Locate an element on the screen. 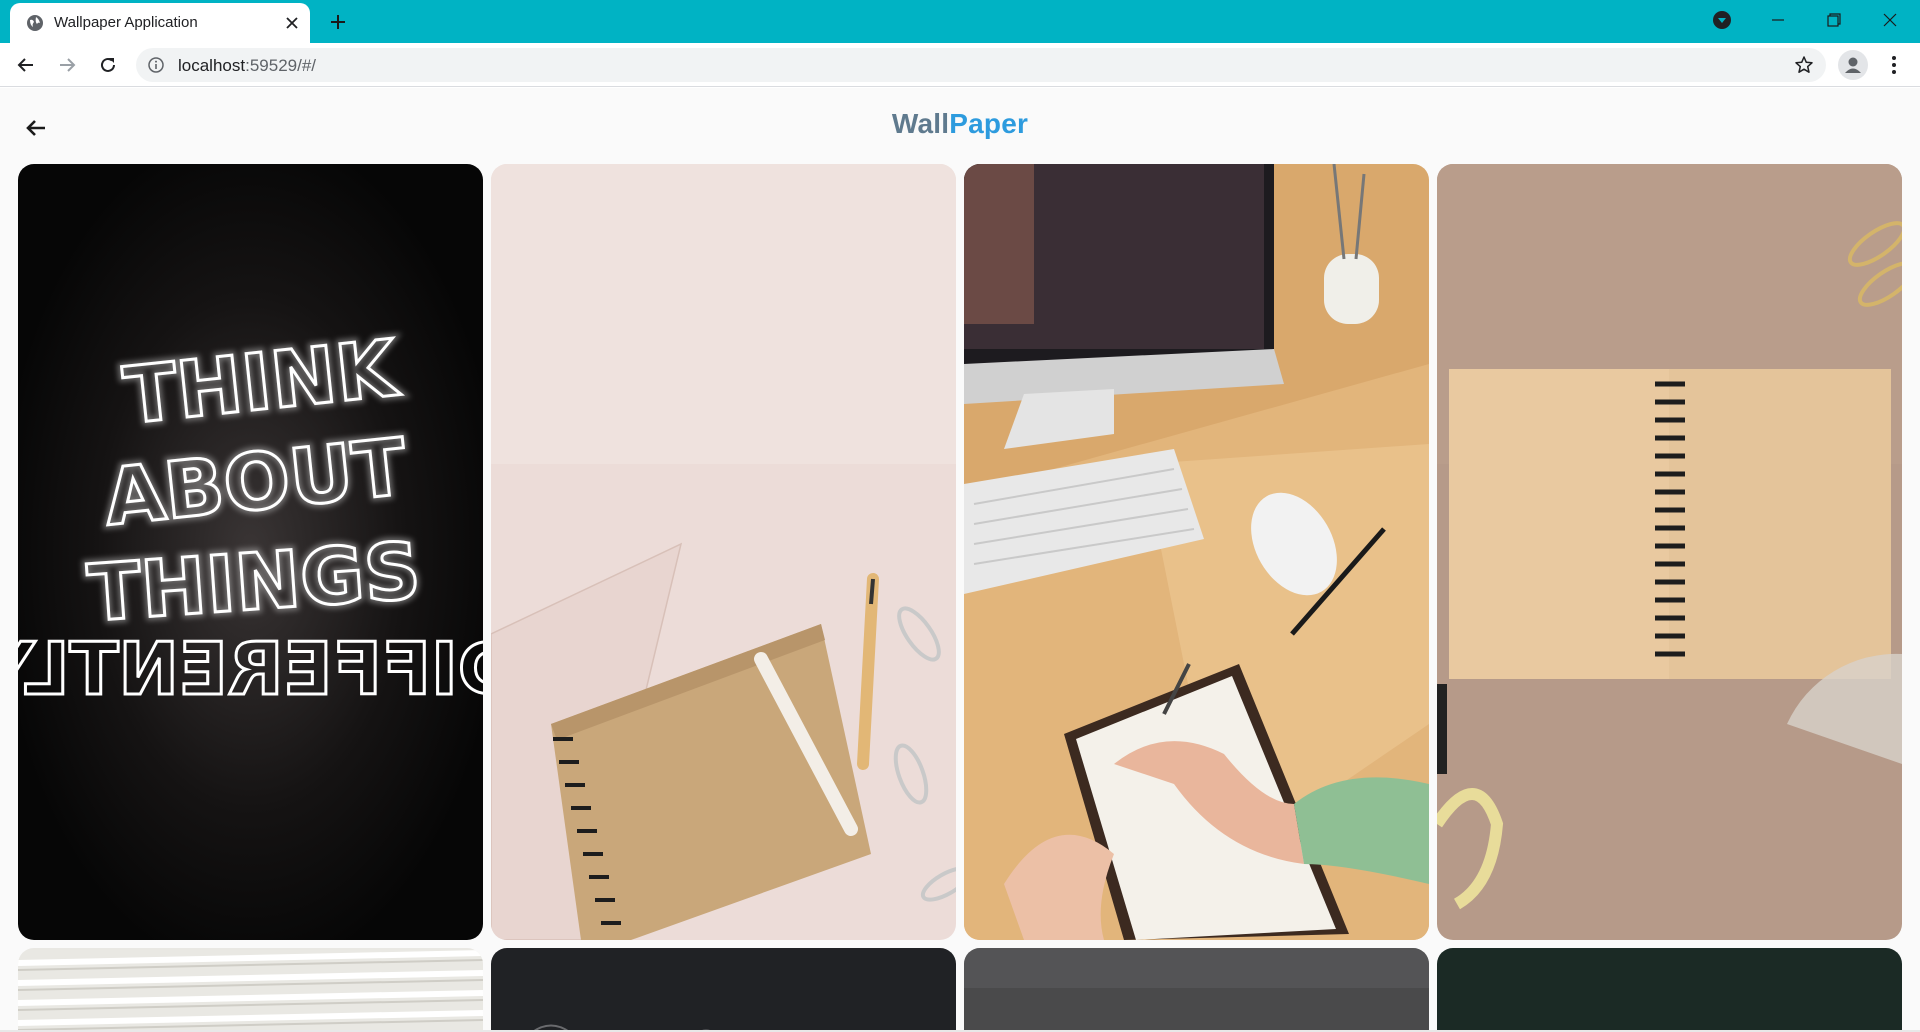 The width and height of the screenshot is (1920, 1032). kebab-icon is located at coordinates (1894, 65).